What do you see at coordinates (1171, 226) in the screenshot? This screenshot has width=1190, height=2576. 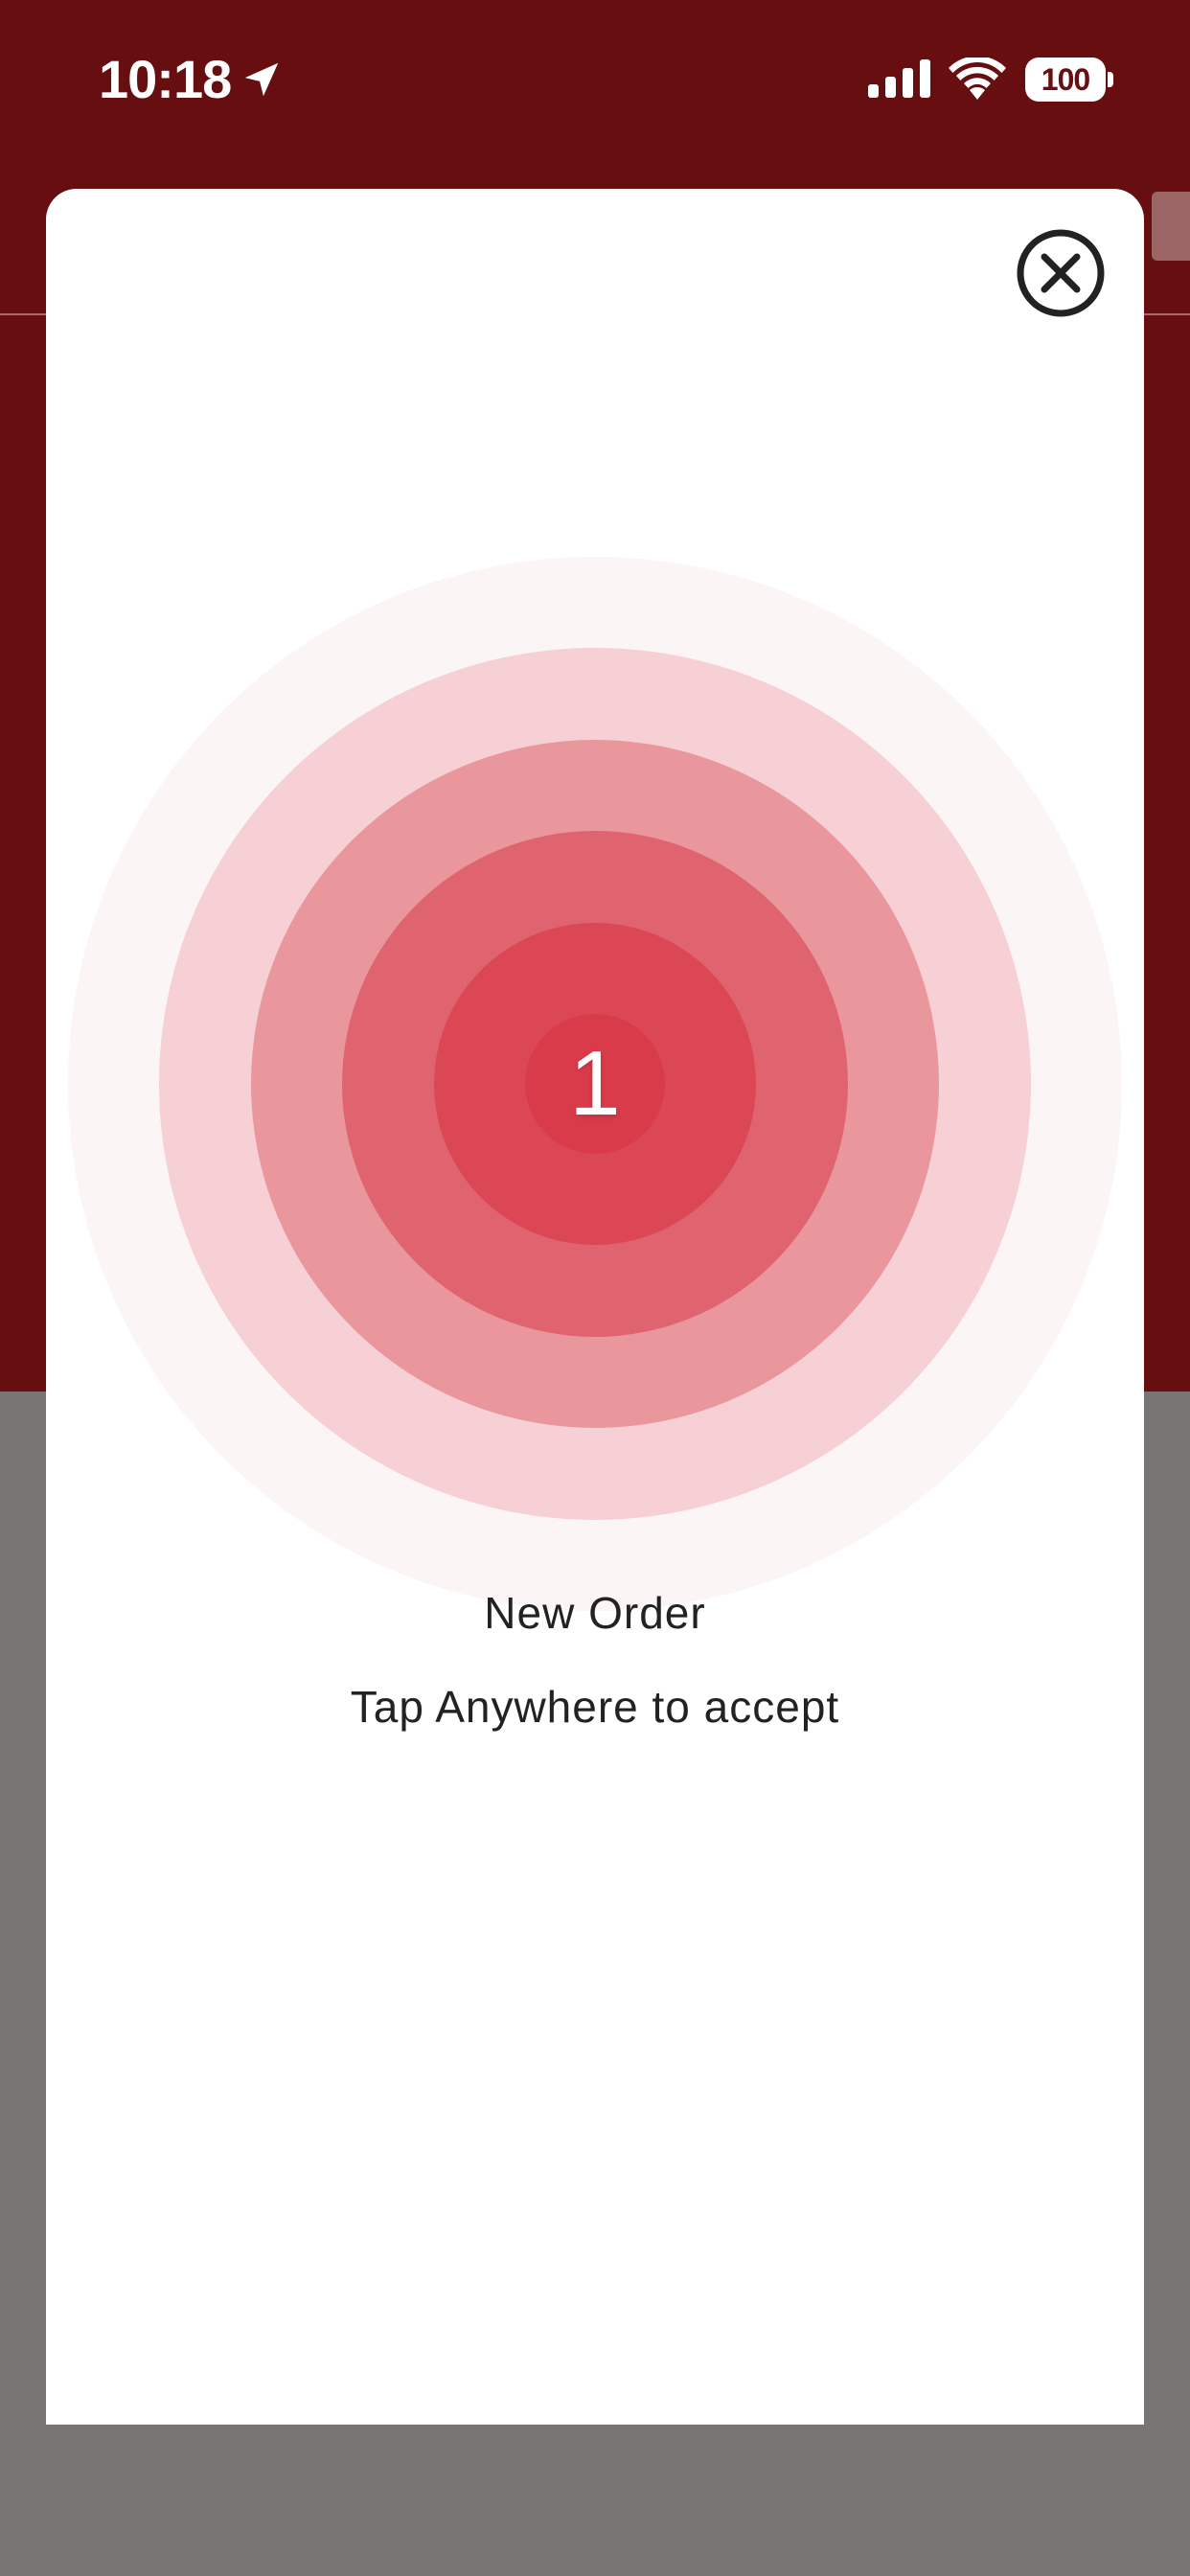 I see `header-edge-tab` at bounding box center [1171, 226].